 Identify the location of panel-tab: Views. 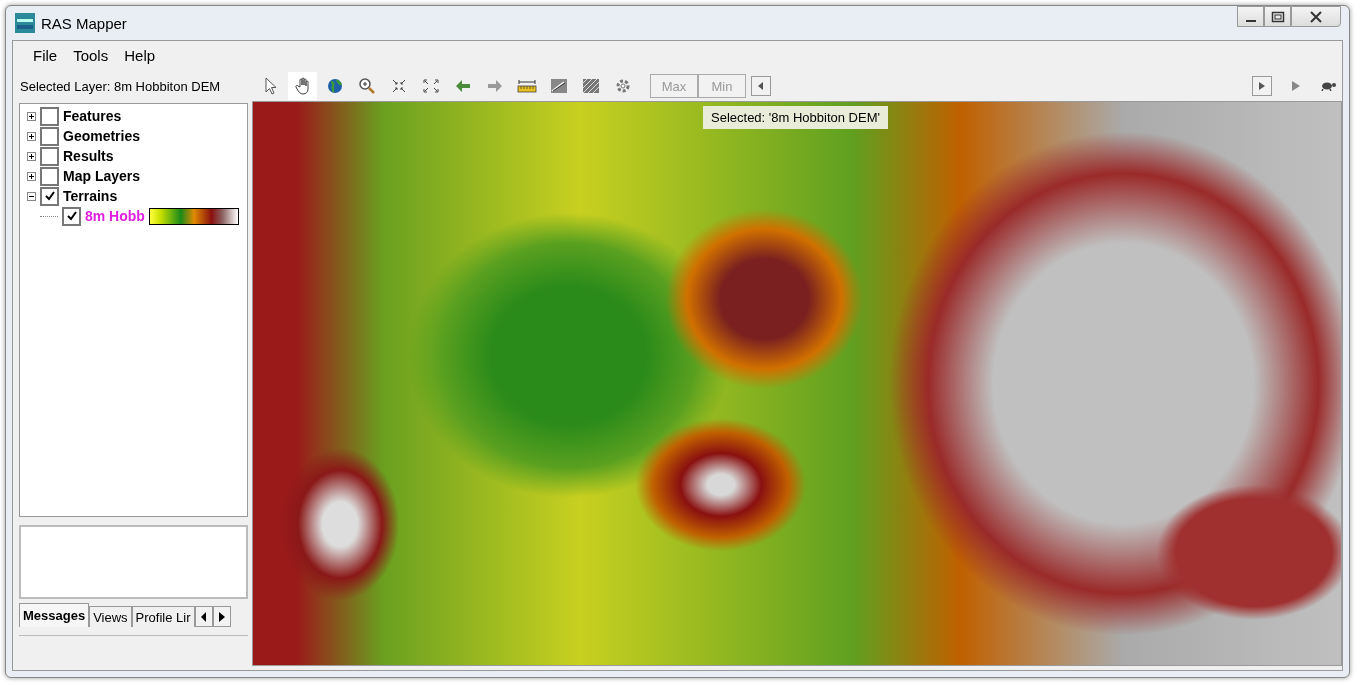
(110, 616).